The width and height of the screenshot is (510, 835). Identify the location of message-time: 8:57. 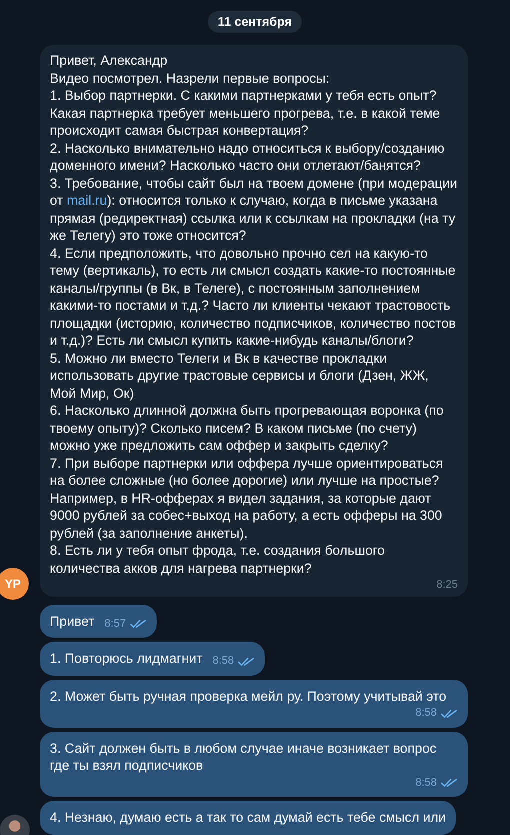
(115, 624).